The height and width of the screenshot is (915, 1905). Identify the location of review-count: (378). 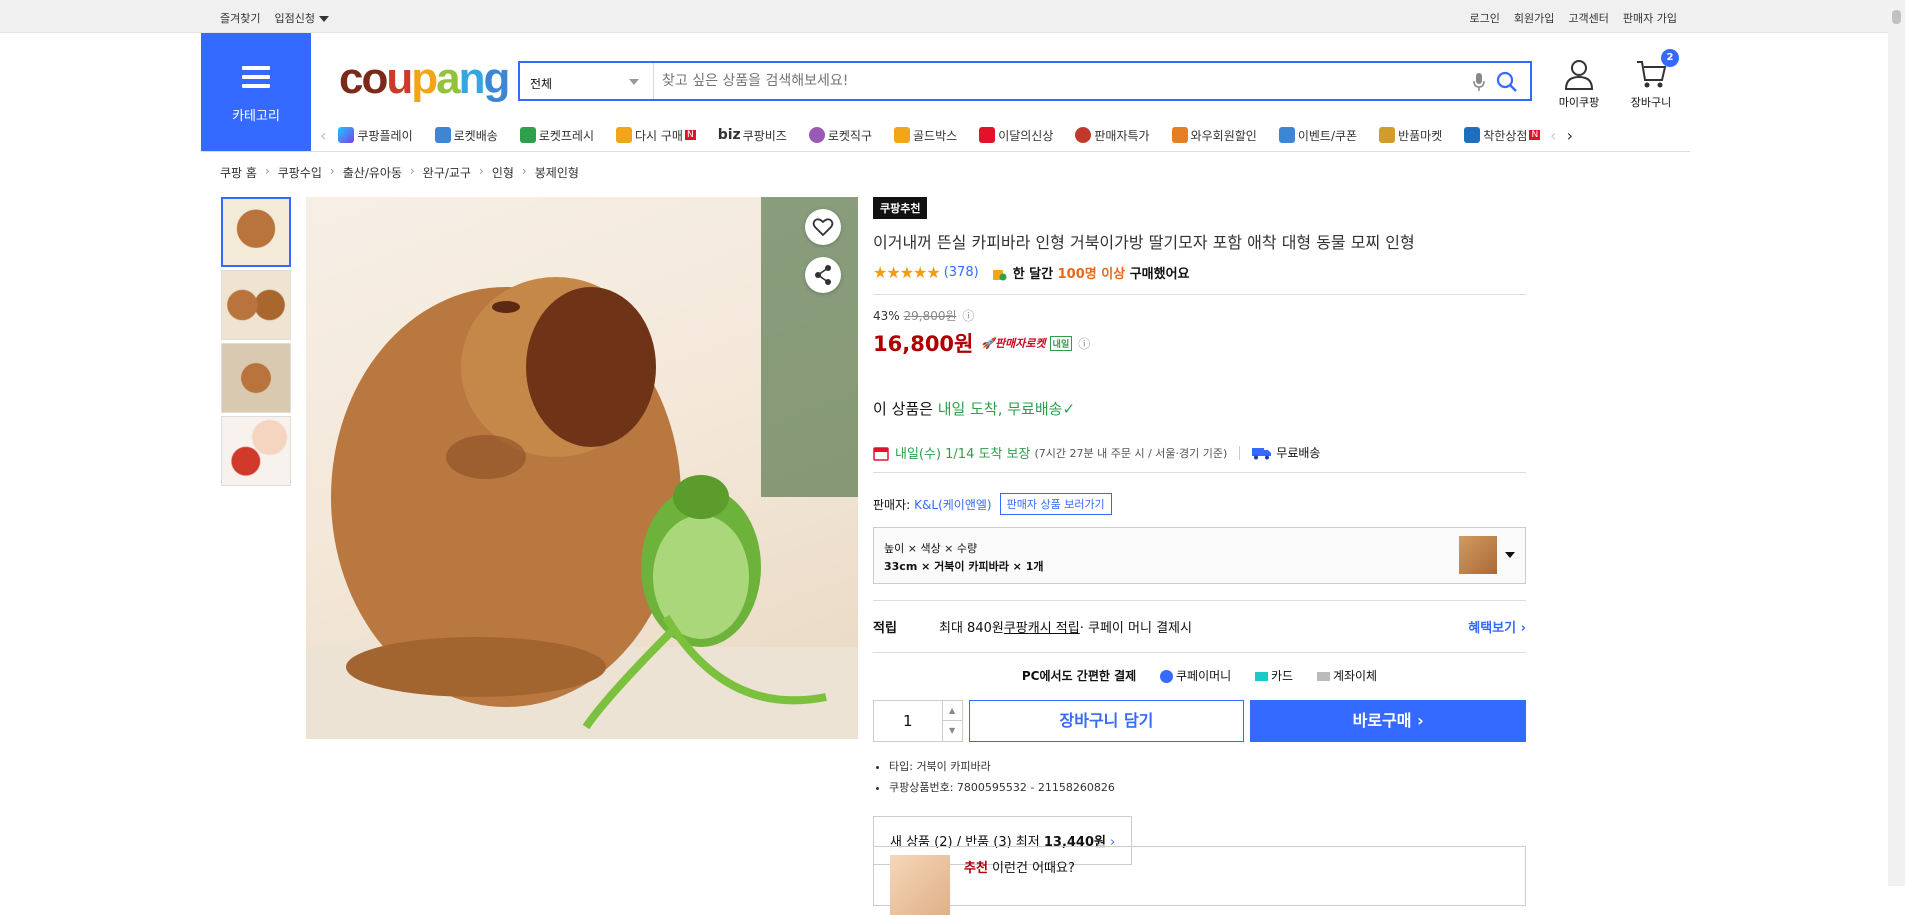
(961, 272).